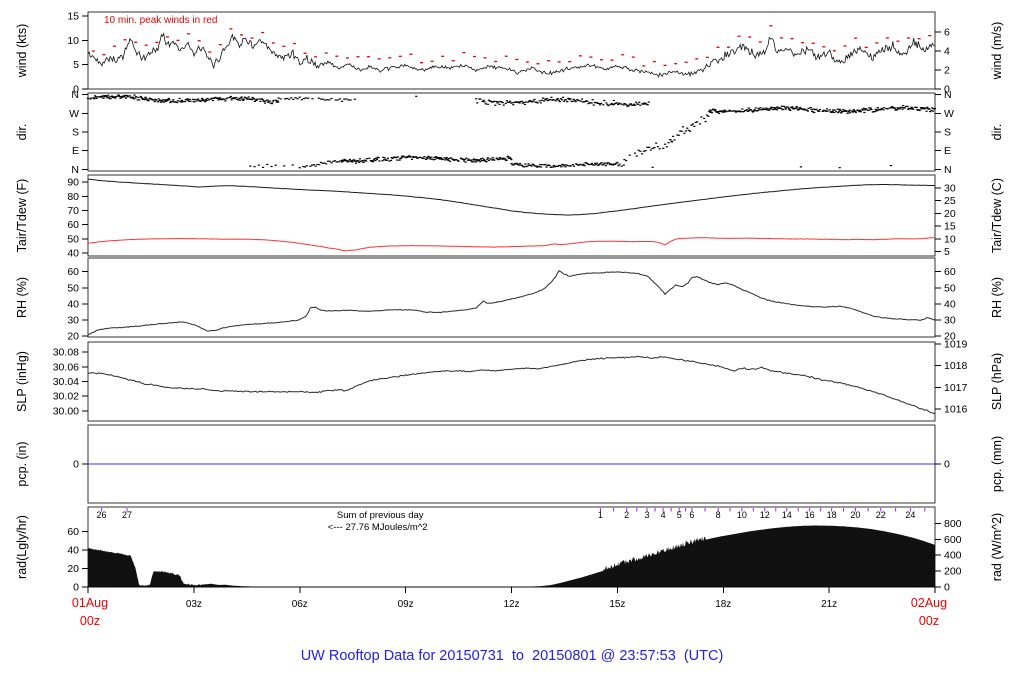 The width and height of the screenshot is (1024, 700). I want to click on panel-border-tair, so click(511, 215).